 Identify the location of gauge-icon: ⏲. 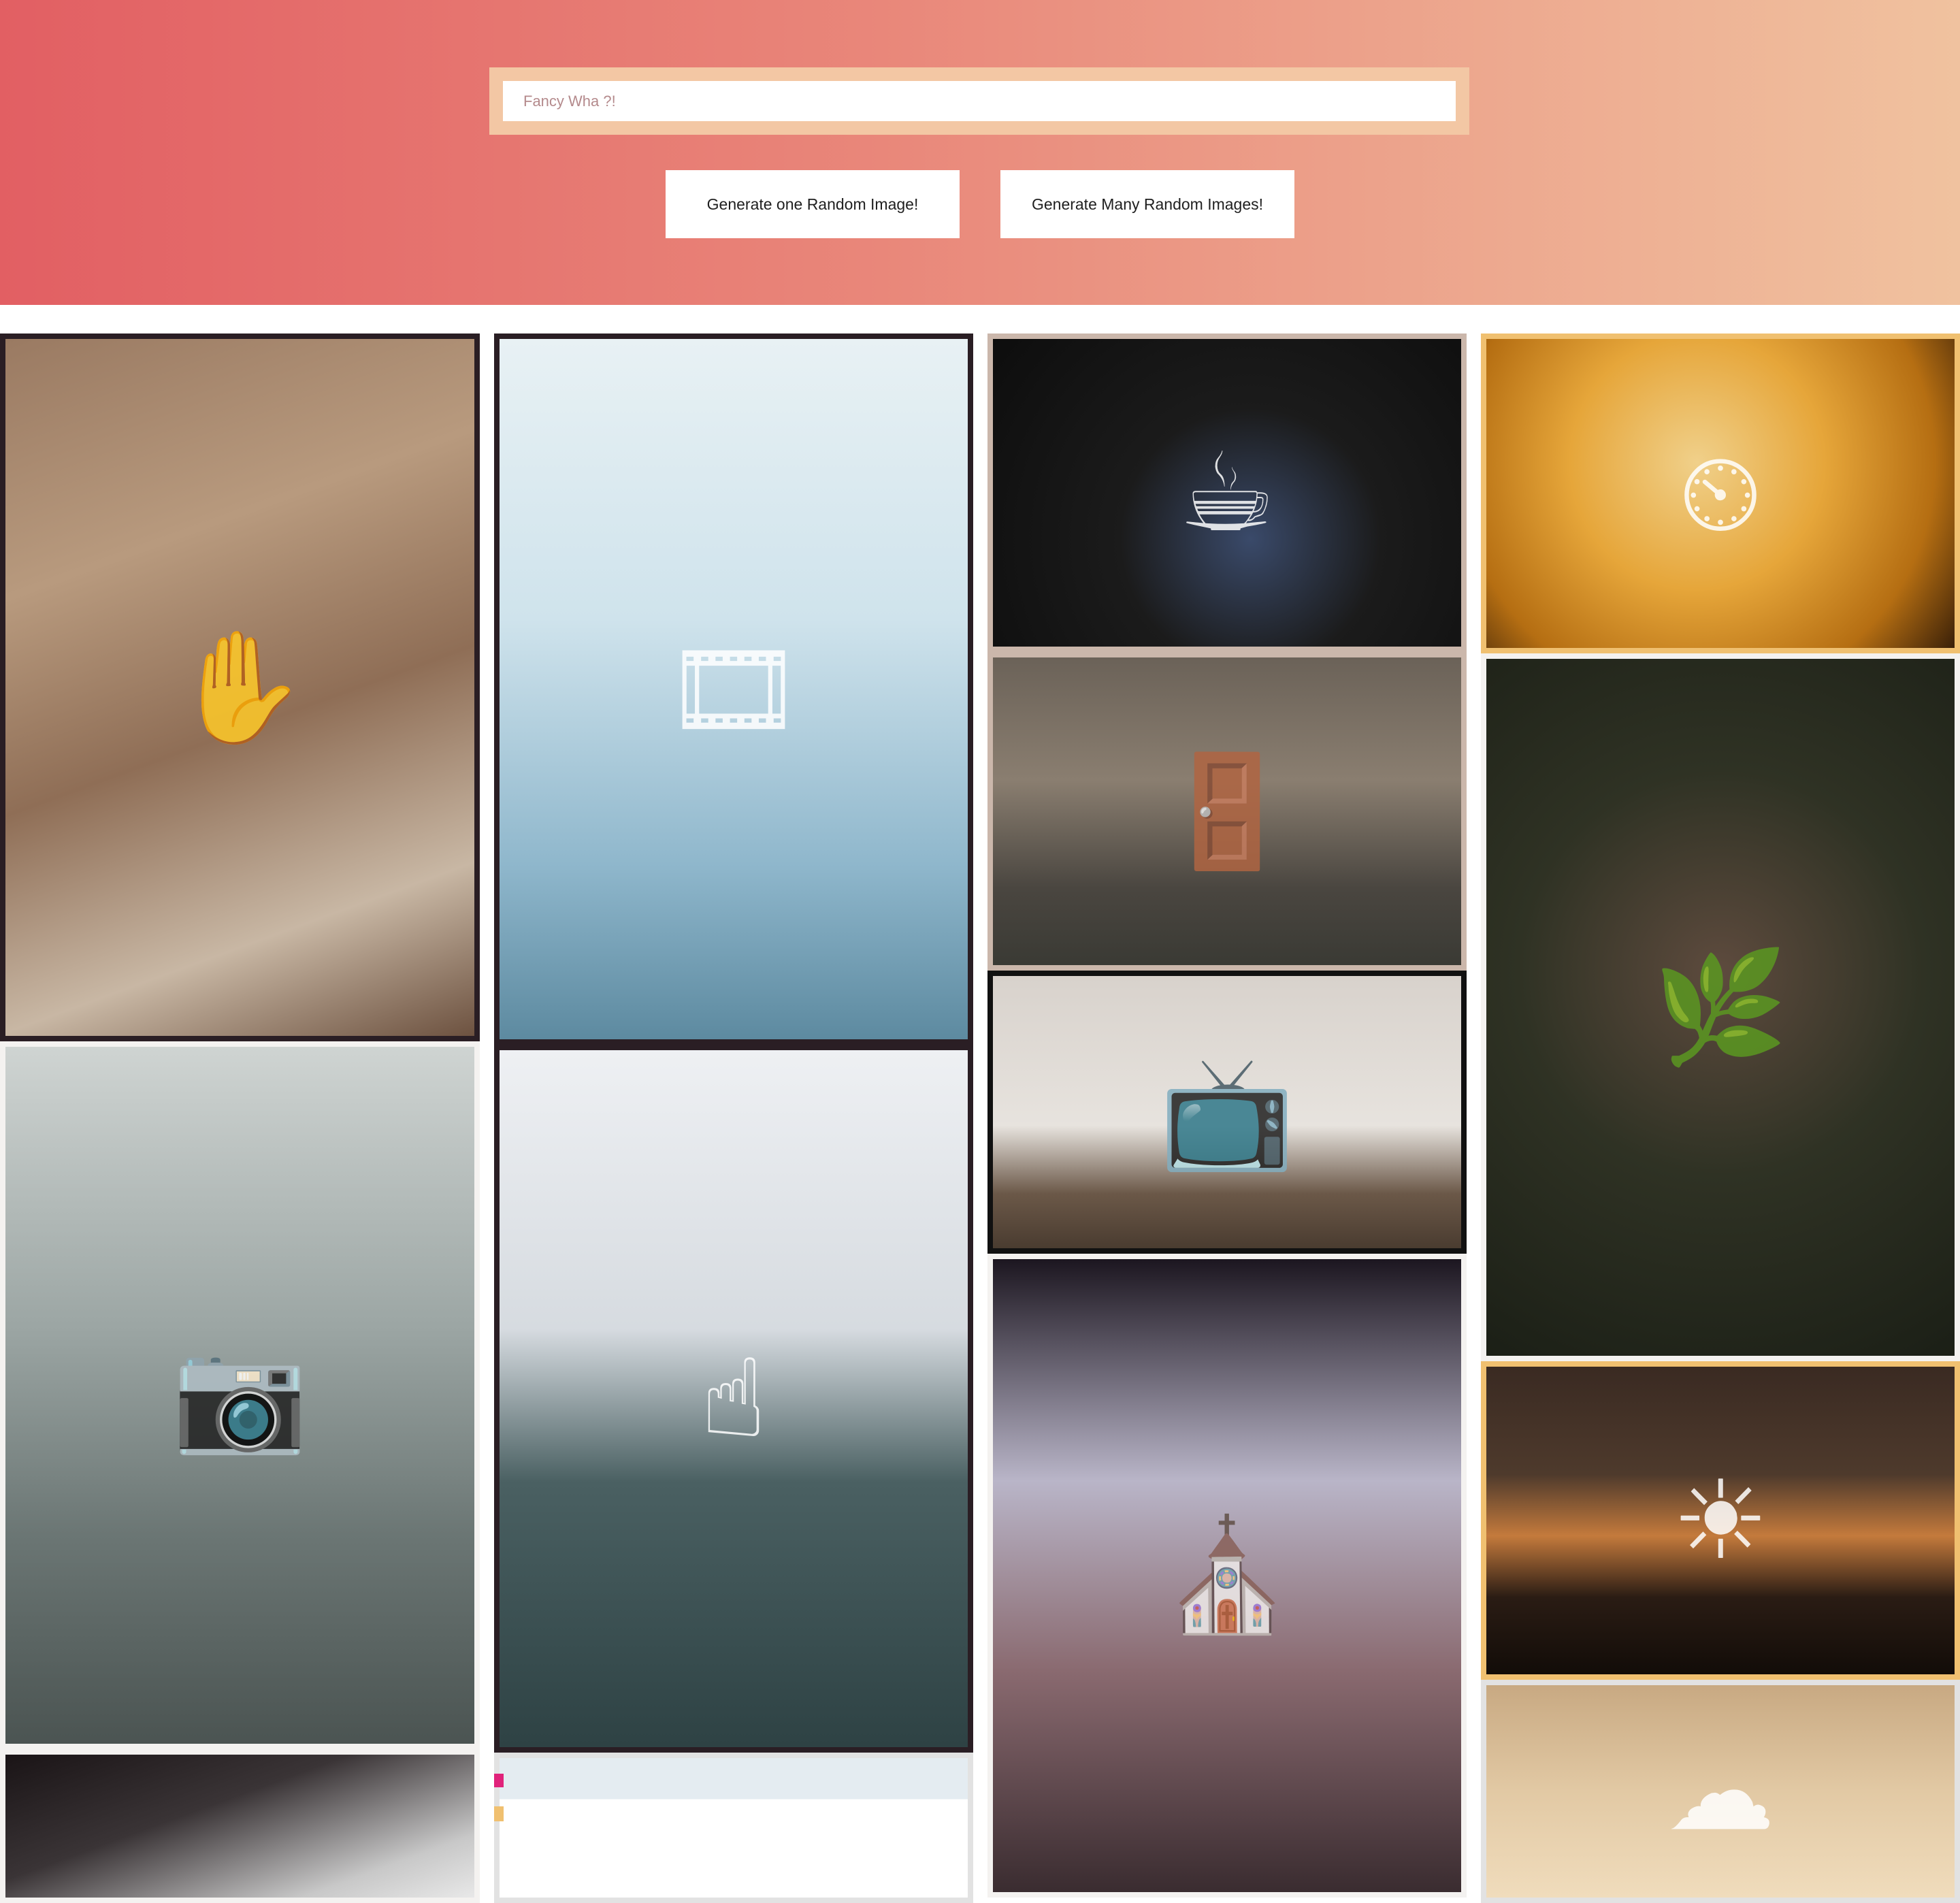
(1720, 493).